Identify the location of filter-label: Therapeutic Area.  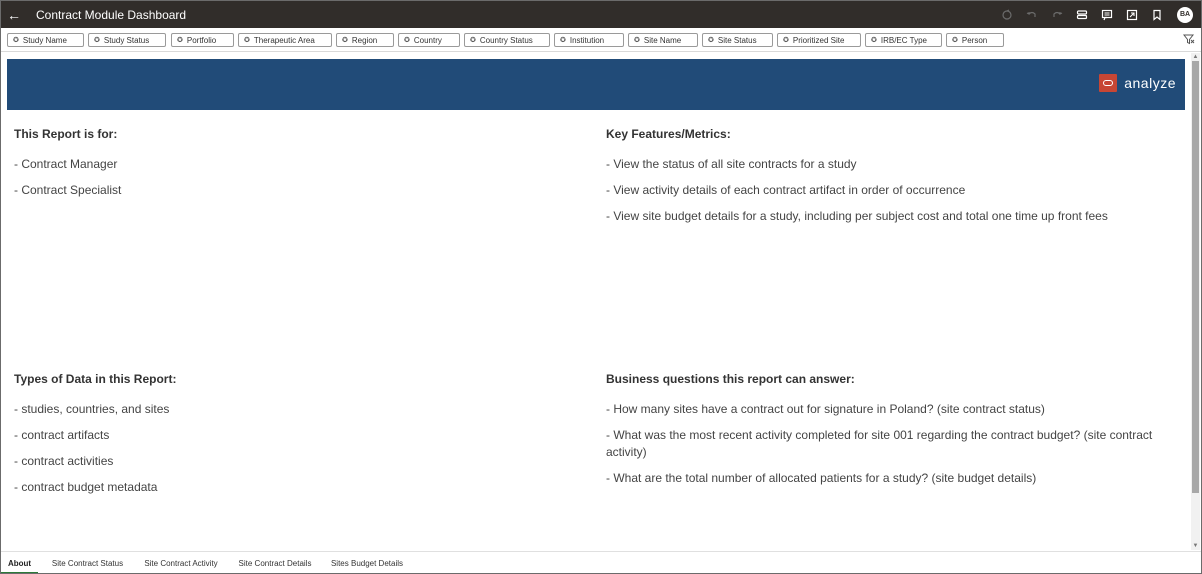
(284, 40).